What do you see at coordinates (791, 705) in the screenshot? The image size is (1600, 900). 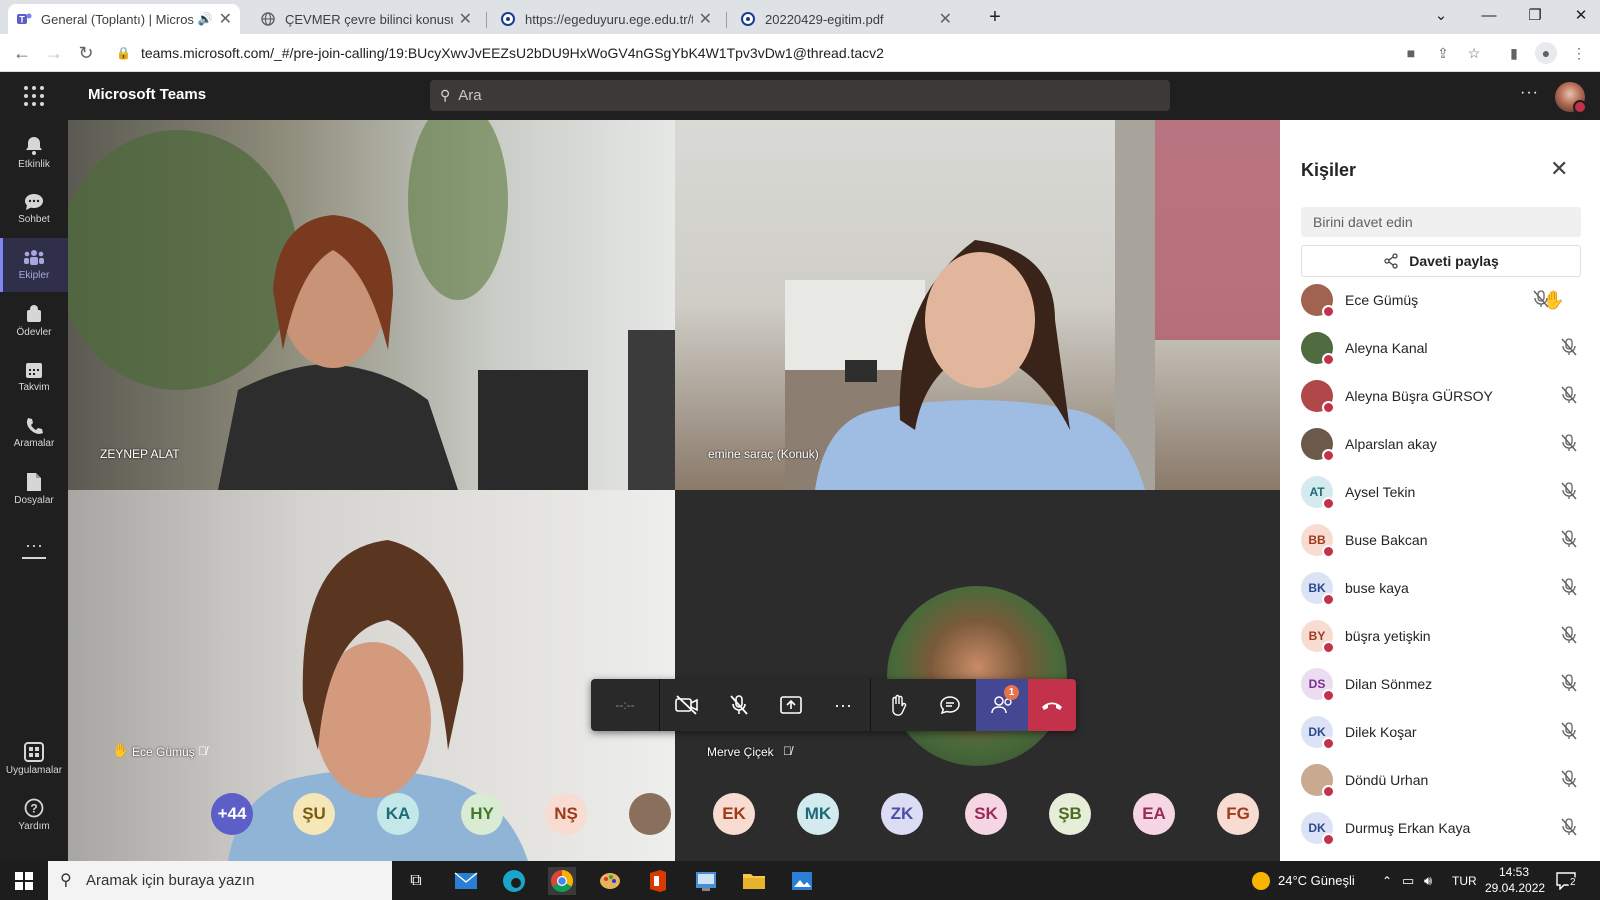 I see `share-screen-button` at bounding box center [791, 705].